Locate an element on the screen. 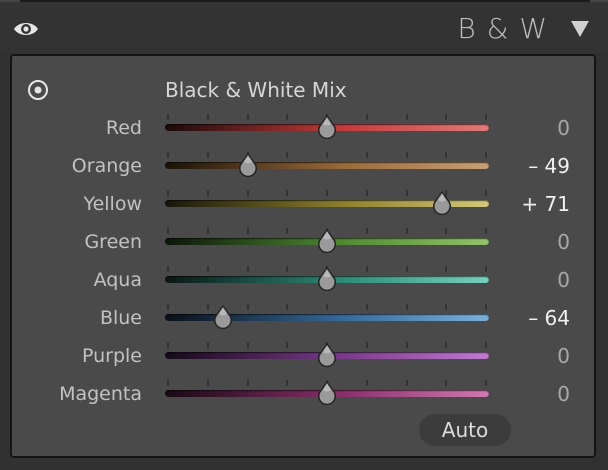 Image resolution: width=608 pixels, height=470 pixels. slider-green is located at coordinates (327, 243).